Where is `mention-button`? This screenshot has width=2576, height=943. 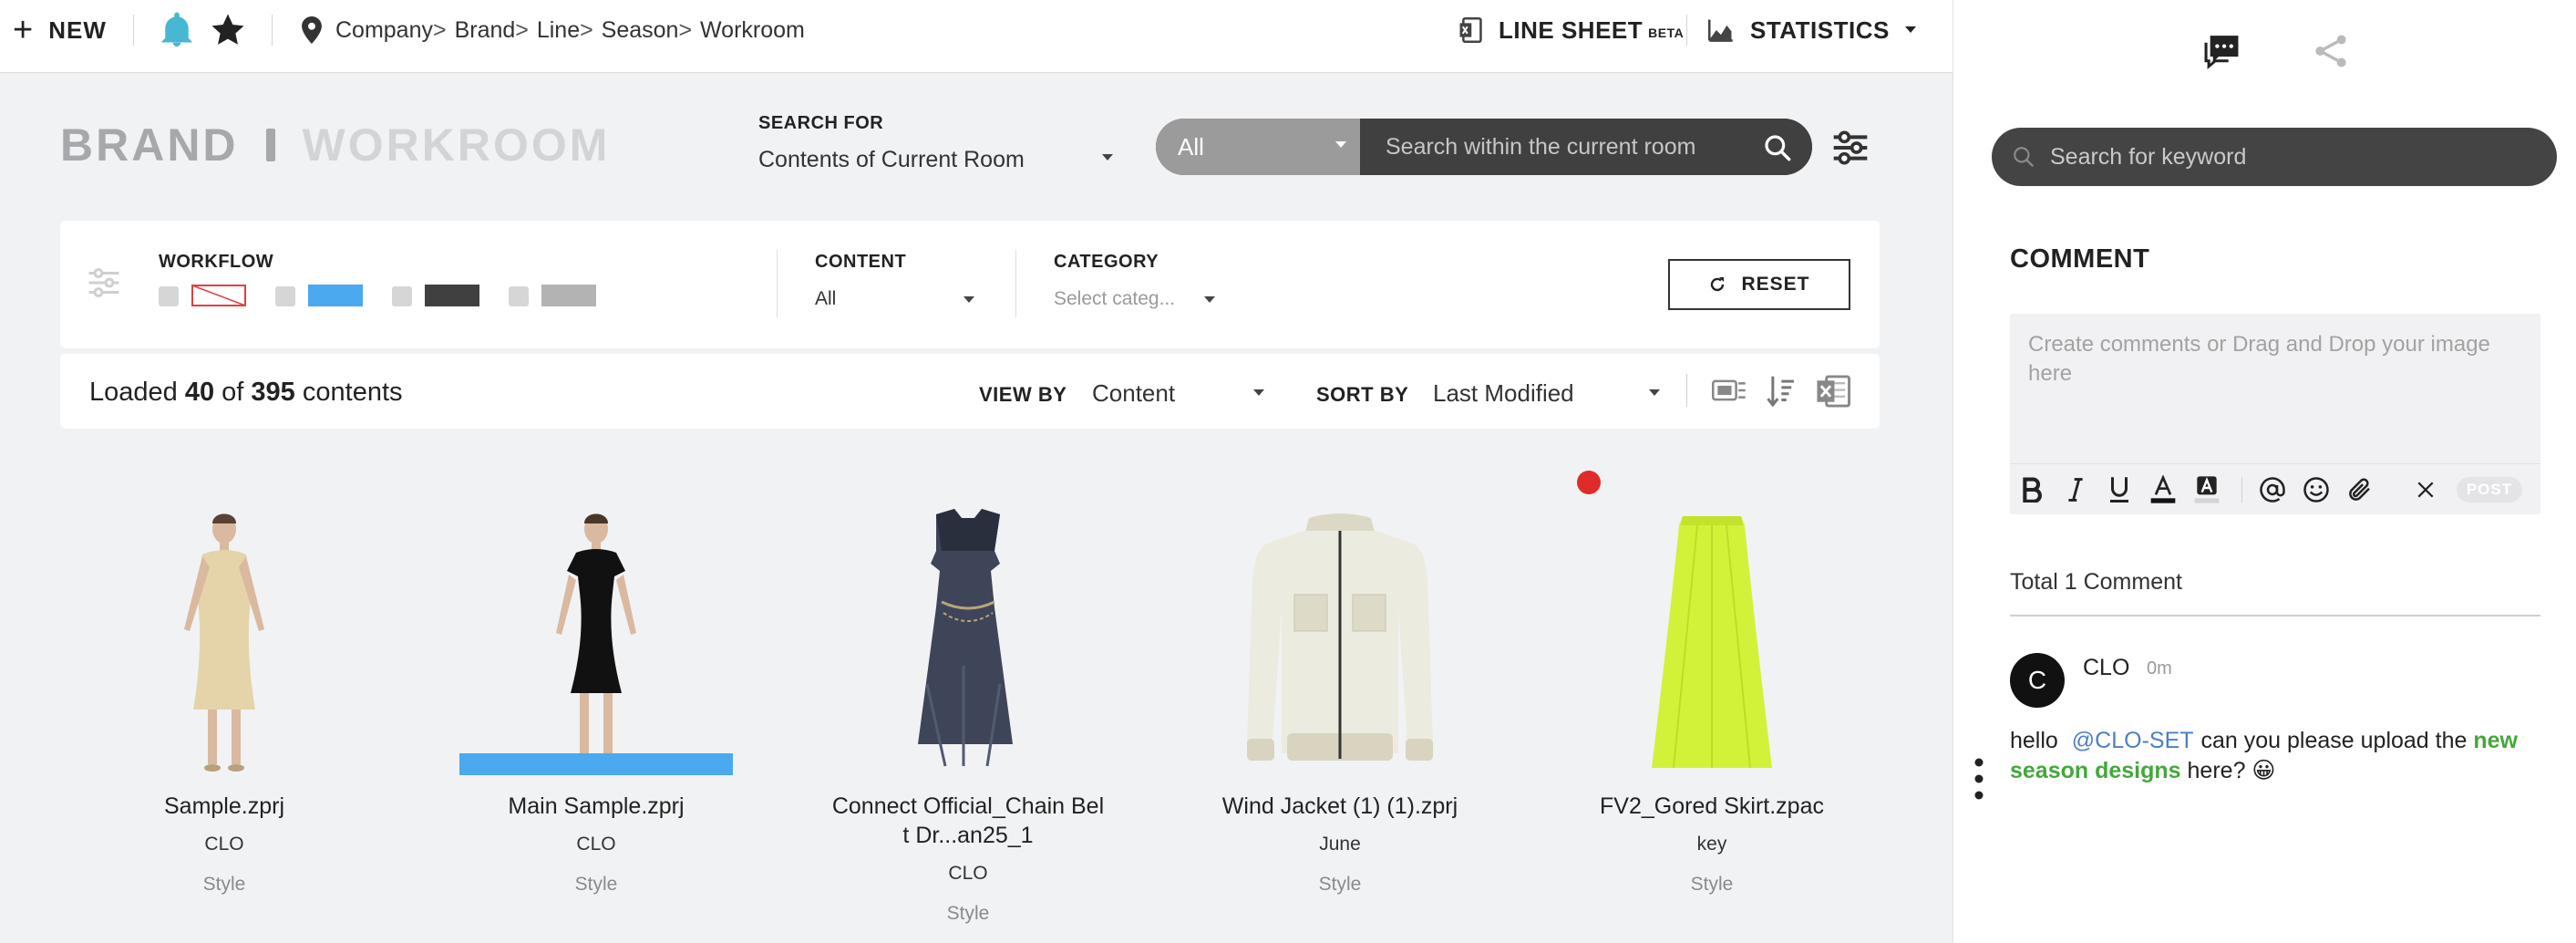
mention-button is located at coordinates (2272, 489).